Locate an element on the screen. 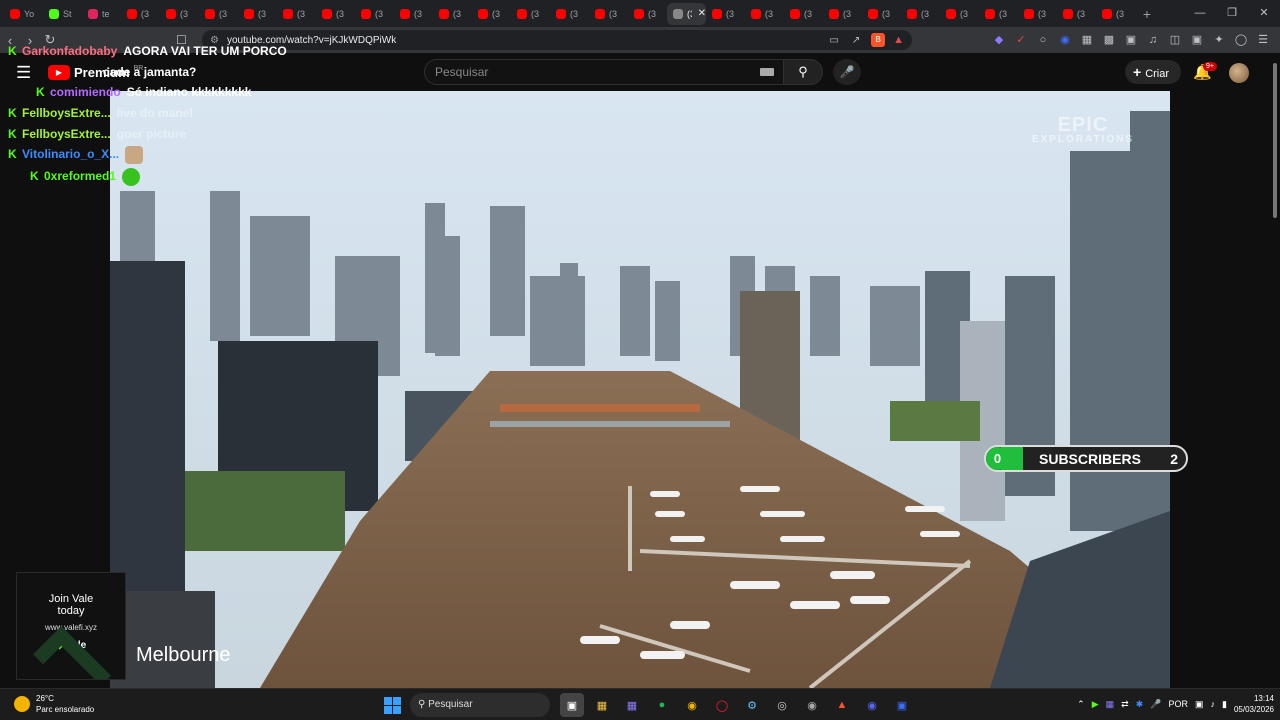 The height and width of the screenshot is (720, 1280). extension-icon: ◆ is located at coordinates (999, 40).